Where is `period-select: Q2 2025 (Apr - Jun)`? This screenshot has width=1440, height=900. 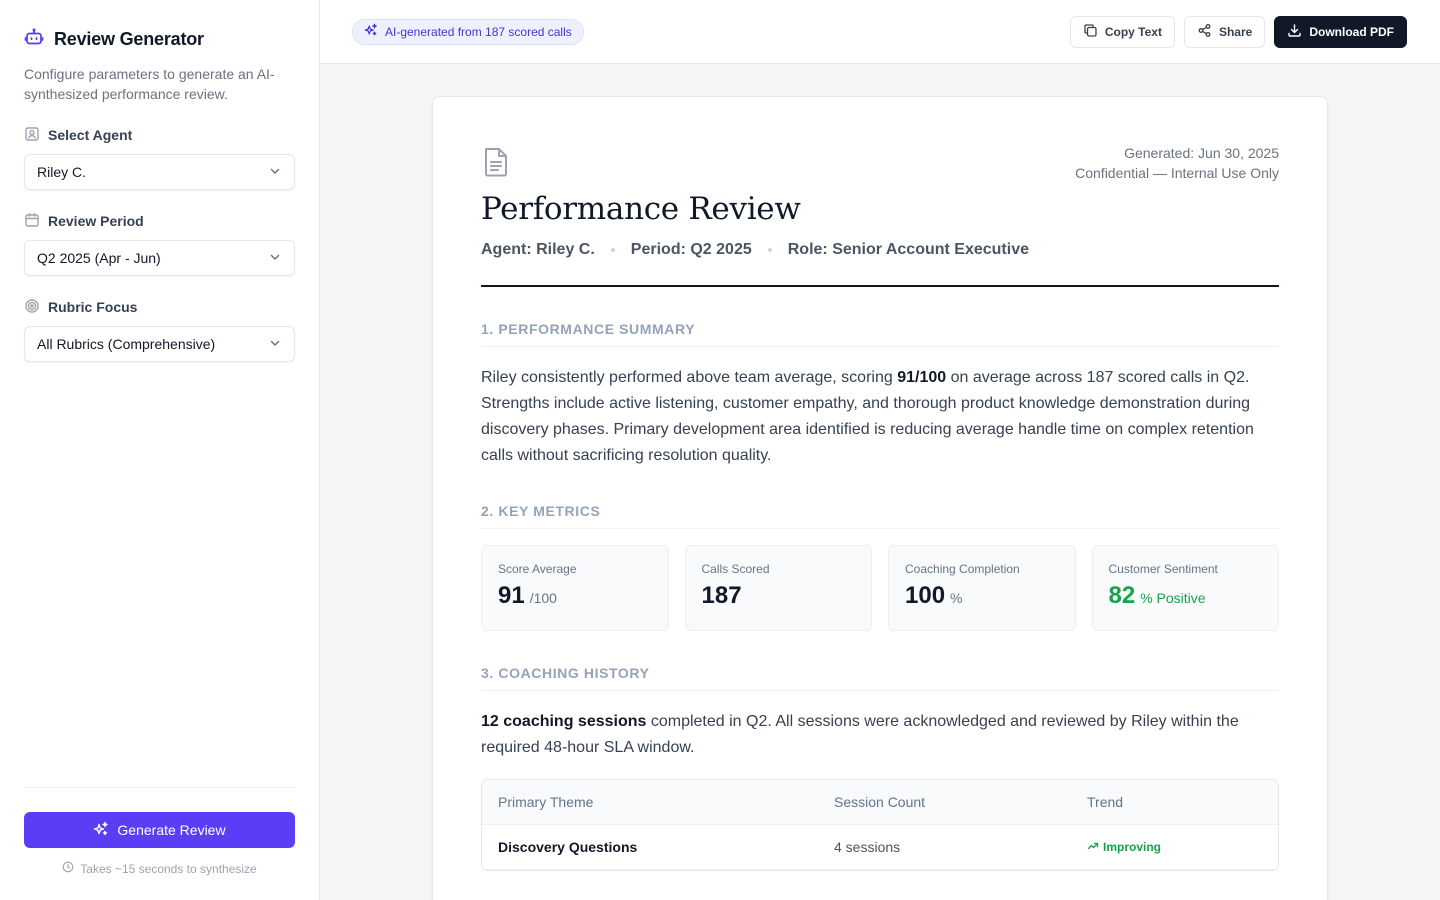 period-select: Q2 2025 (Apr - Jun) is located at coordinates (159, 258).